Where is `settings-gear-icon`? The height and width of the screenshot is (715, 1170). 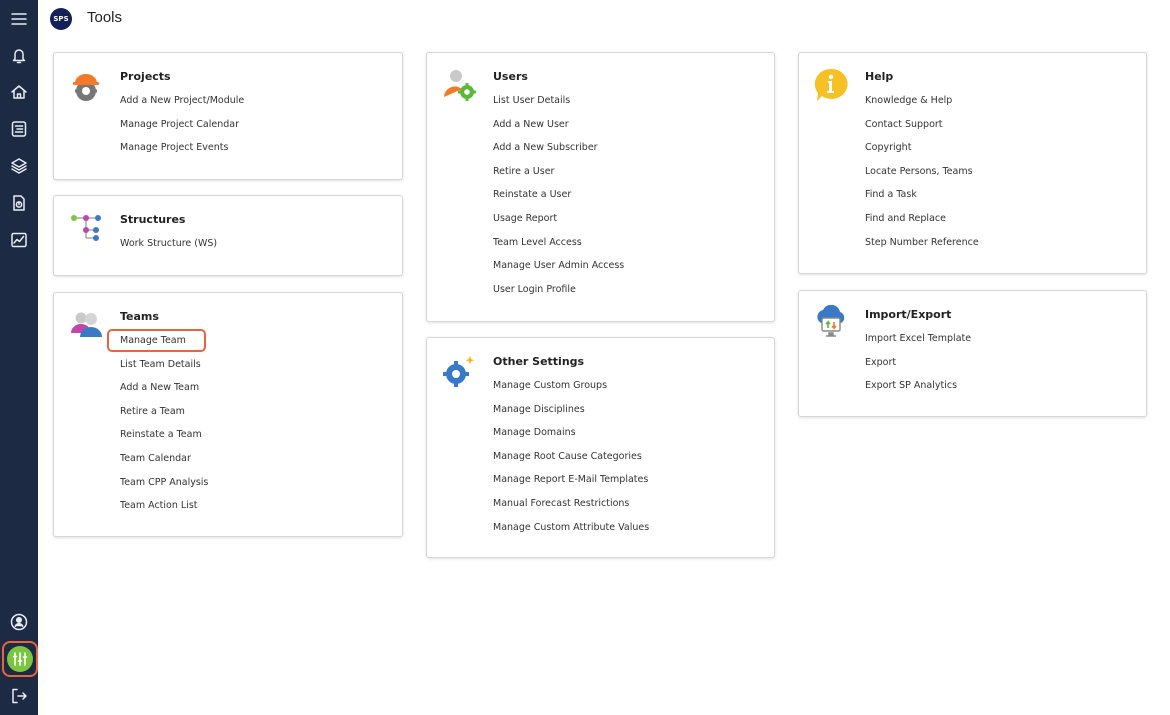 settings-gear-icon is located at coordinates (459, 370).